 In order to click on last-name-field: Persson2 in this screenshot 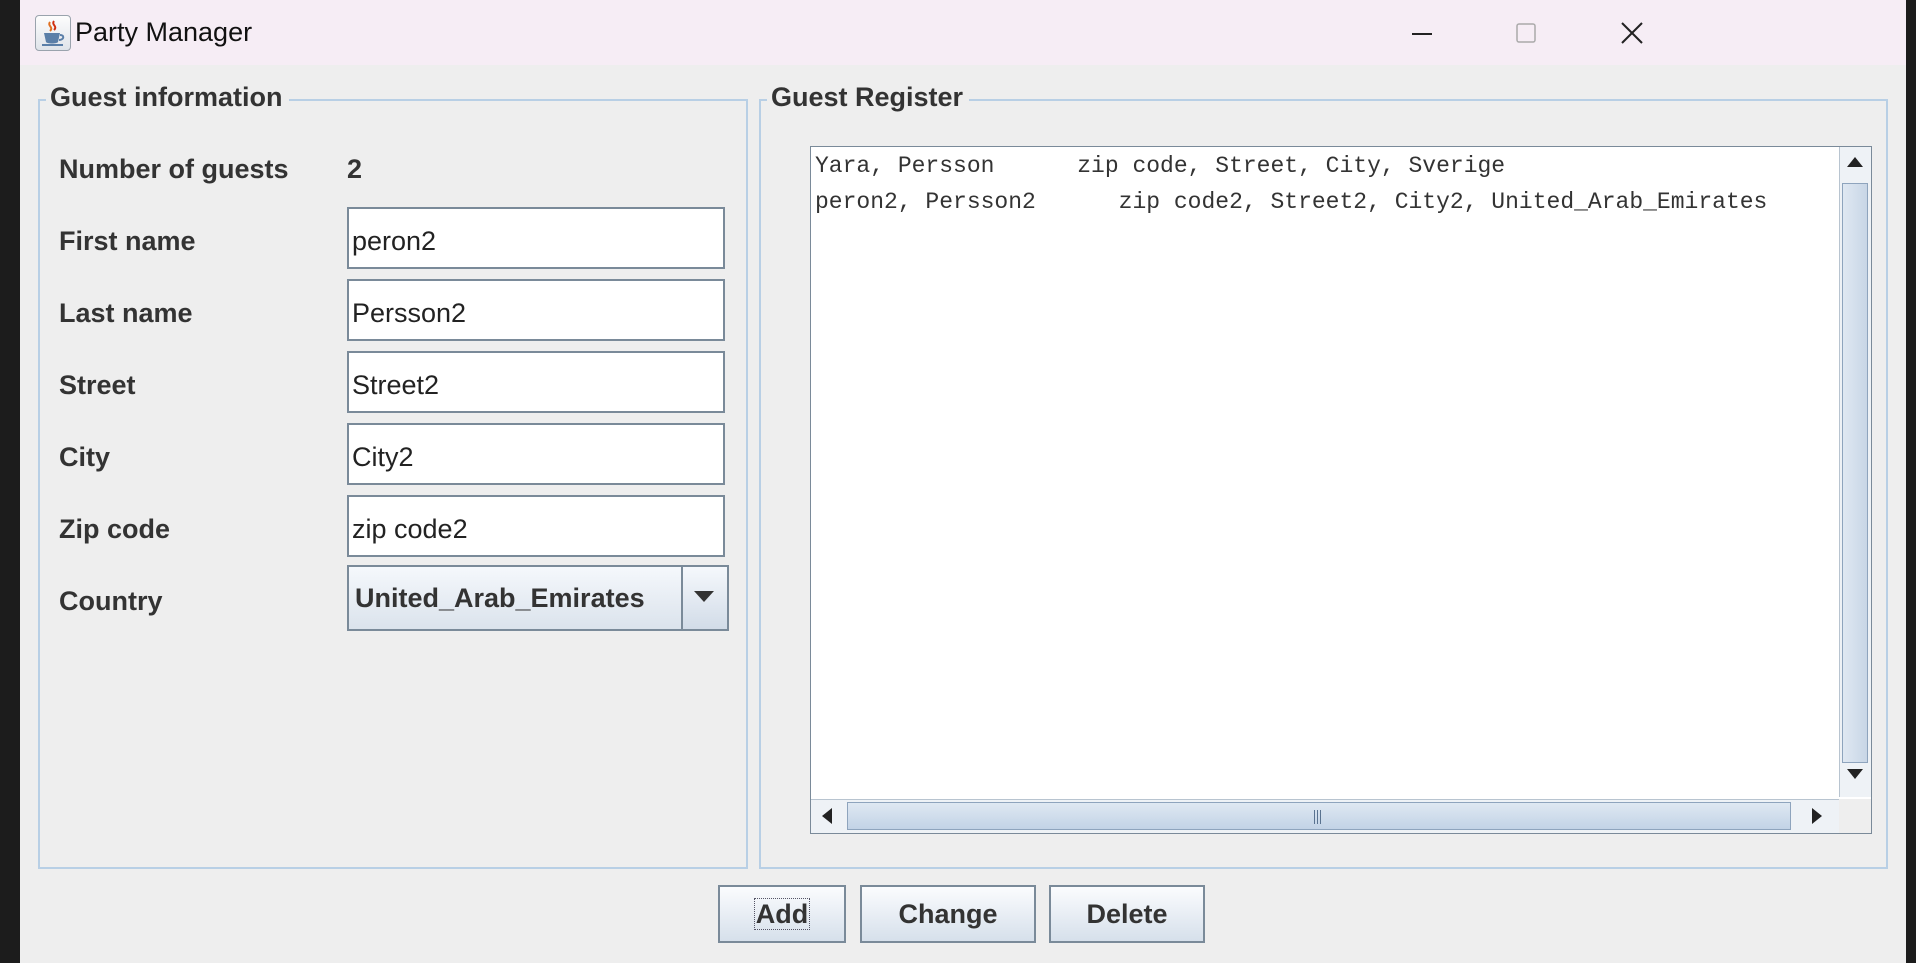, I will do `click(536, 310)`.